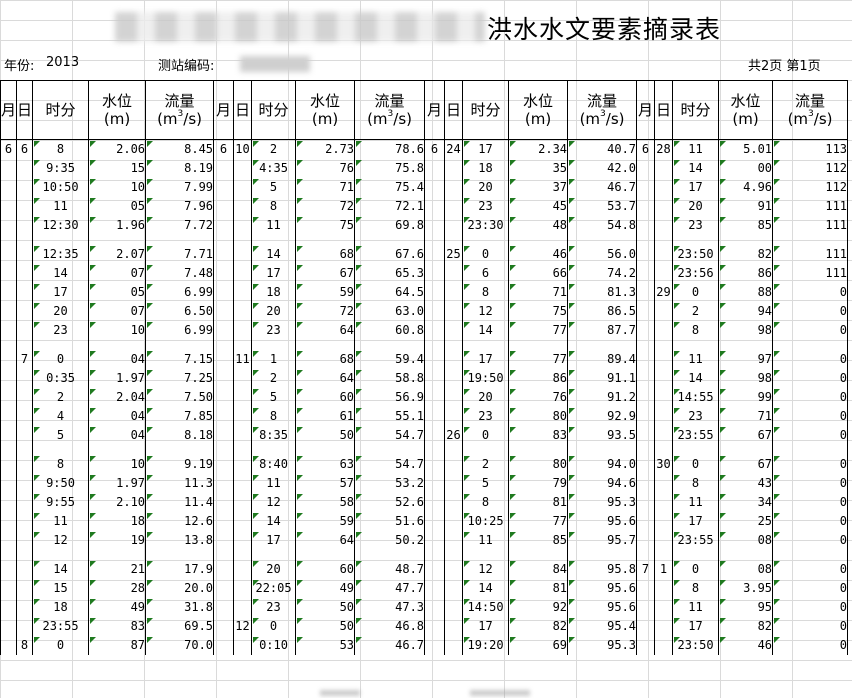  What do you see at coordinates (117, 378) in the screenshot?
I see `cell-water-level: 1.97` at bounding box center [117, 378].